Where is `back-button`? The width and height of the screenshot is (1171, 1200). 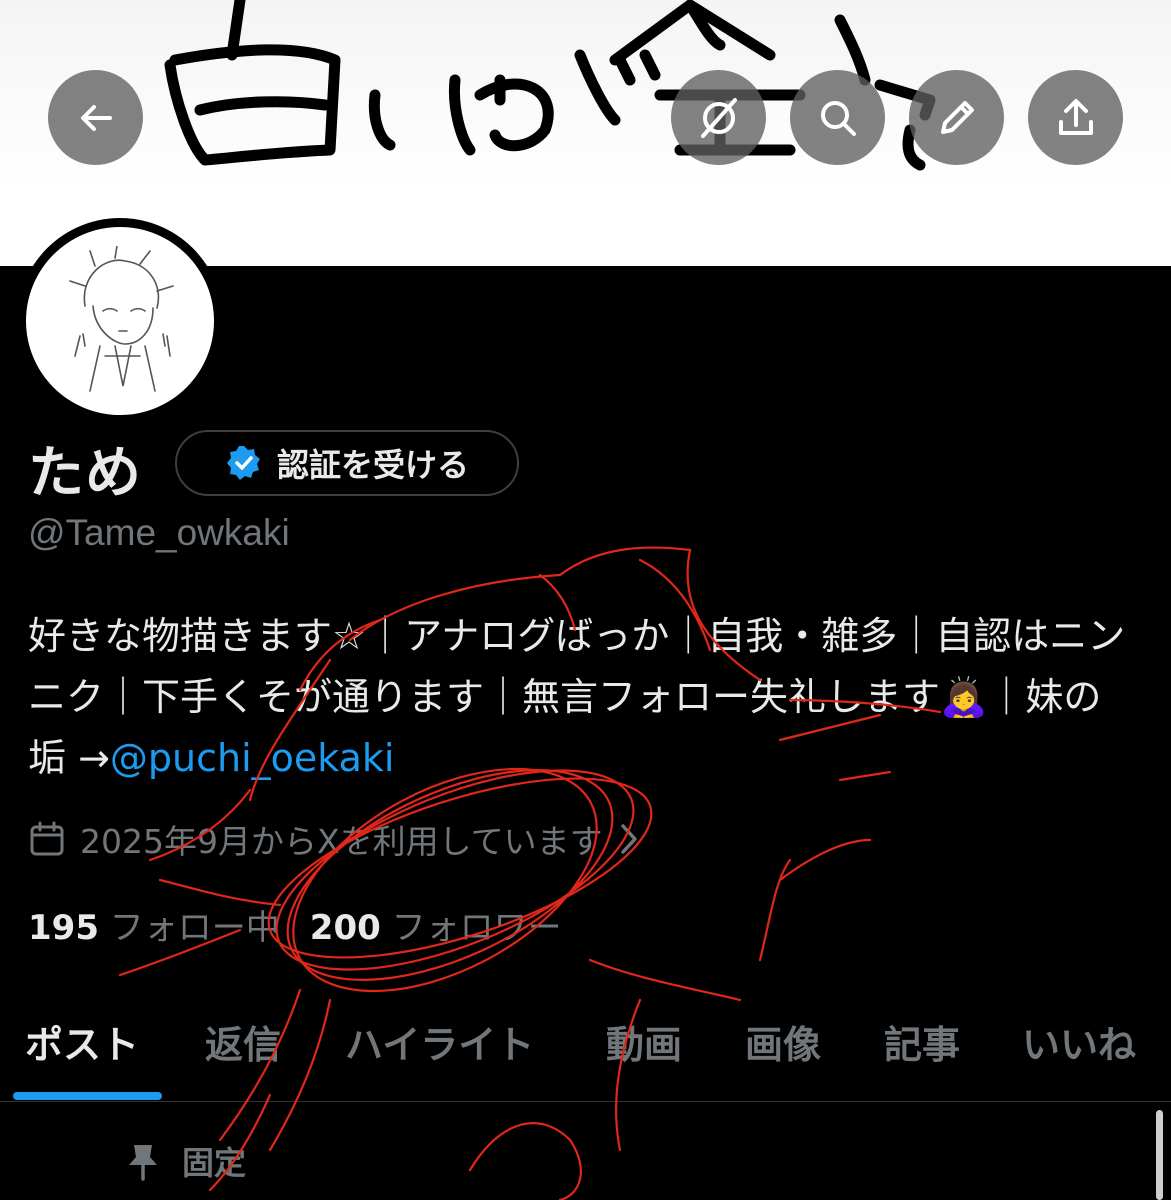 back-button is located at coordinates (95, 117).